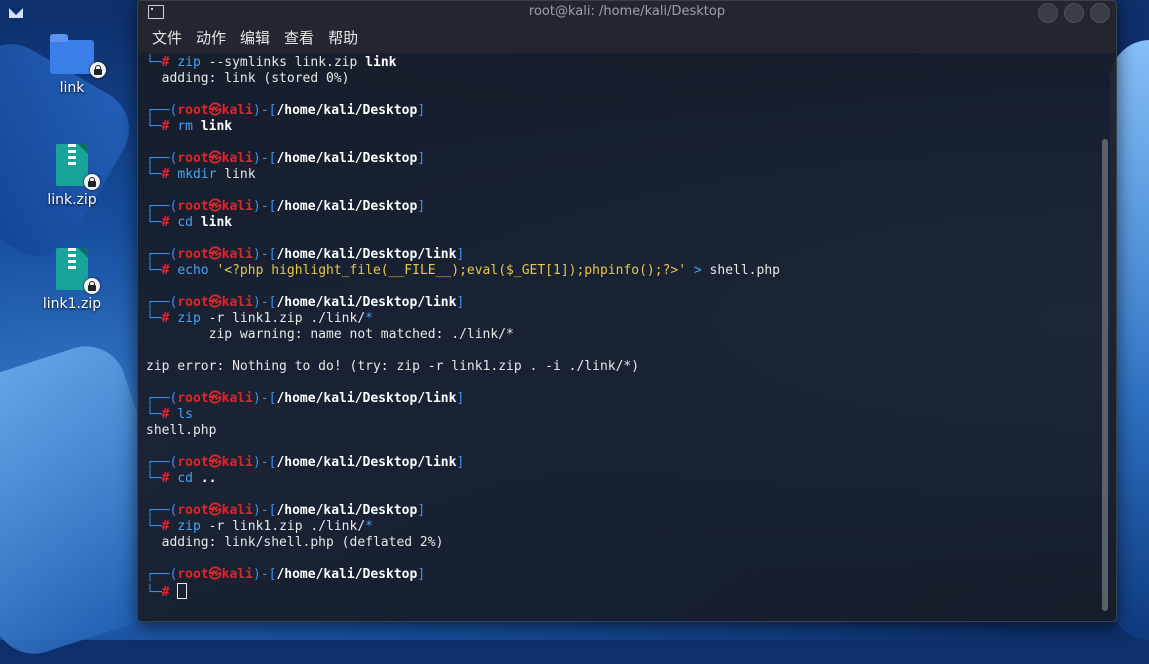 The height and width of the screenshot is (664, 1149). What do you see at coordinates (1105, 375) in the screenshot?
I see `scrollbar` at bounding box center [1105, 375].